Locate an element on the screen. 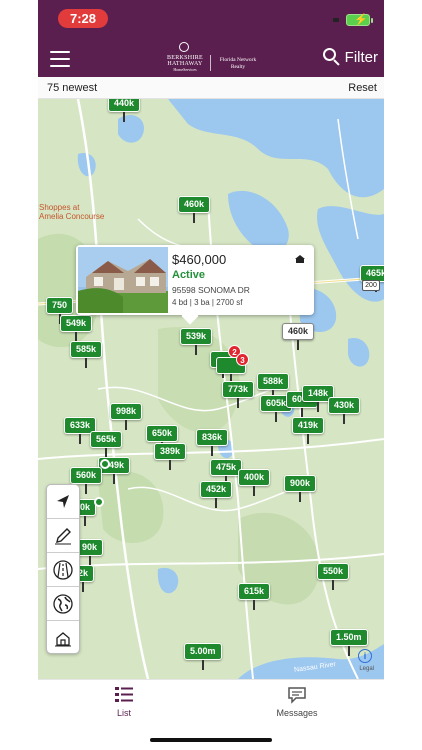 This screenshot has height=750, width=422. place-label: Shoppes at Amelia Concourse is located at coordinates (72, 212).